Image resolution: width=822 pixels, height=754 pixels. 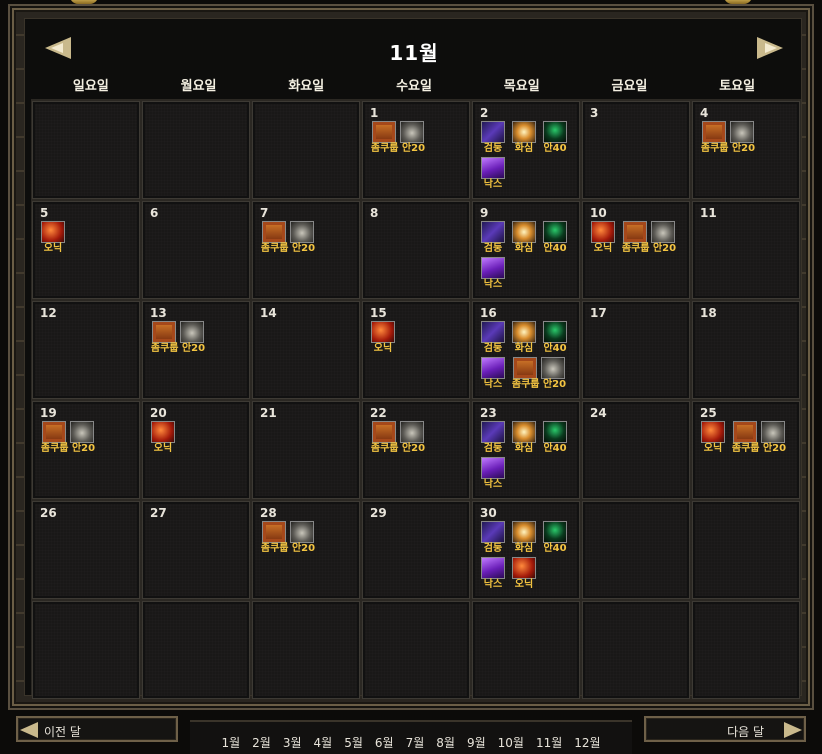 What do you see at coordinates (476, 744) in the screenshot?
I see `month-link: 9월` at bounding box center [476, 744].